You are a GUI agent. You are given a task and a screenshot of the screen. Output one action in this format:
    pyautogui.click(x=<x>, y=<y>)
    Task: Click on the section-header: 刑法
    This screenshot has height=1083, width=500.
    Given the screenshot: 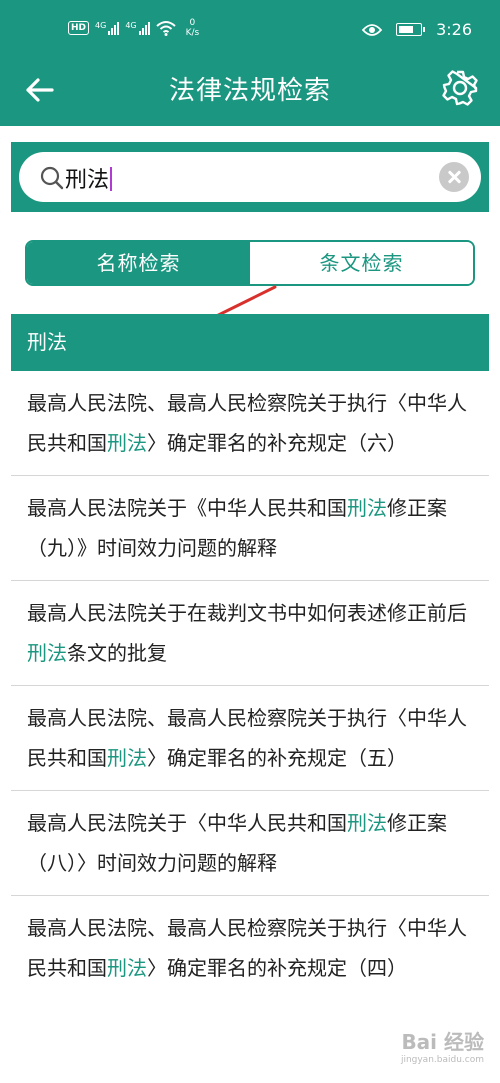 What is the action you would take?
    pyautogui.click(x=250, y=342)
    